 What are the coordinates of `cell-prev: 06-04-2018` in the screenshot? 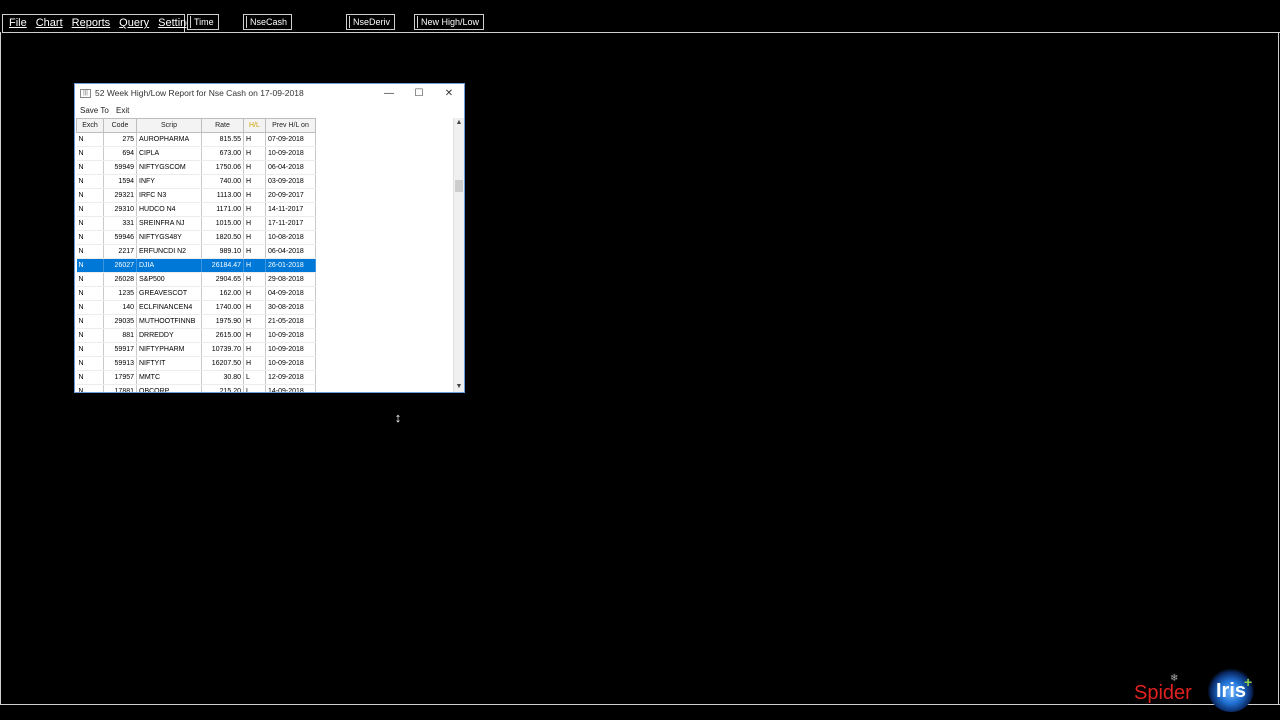 It's located at (290, 167).